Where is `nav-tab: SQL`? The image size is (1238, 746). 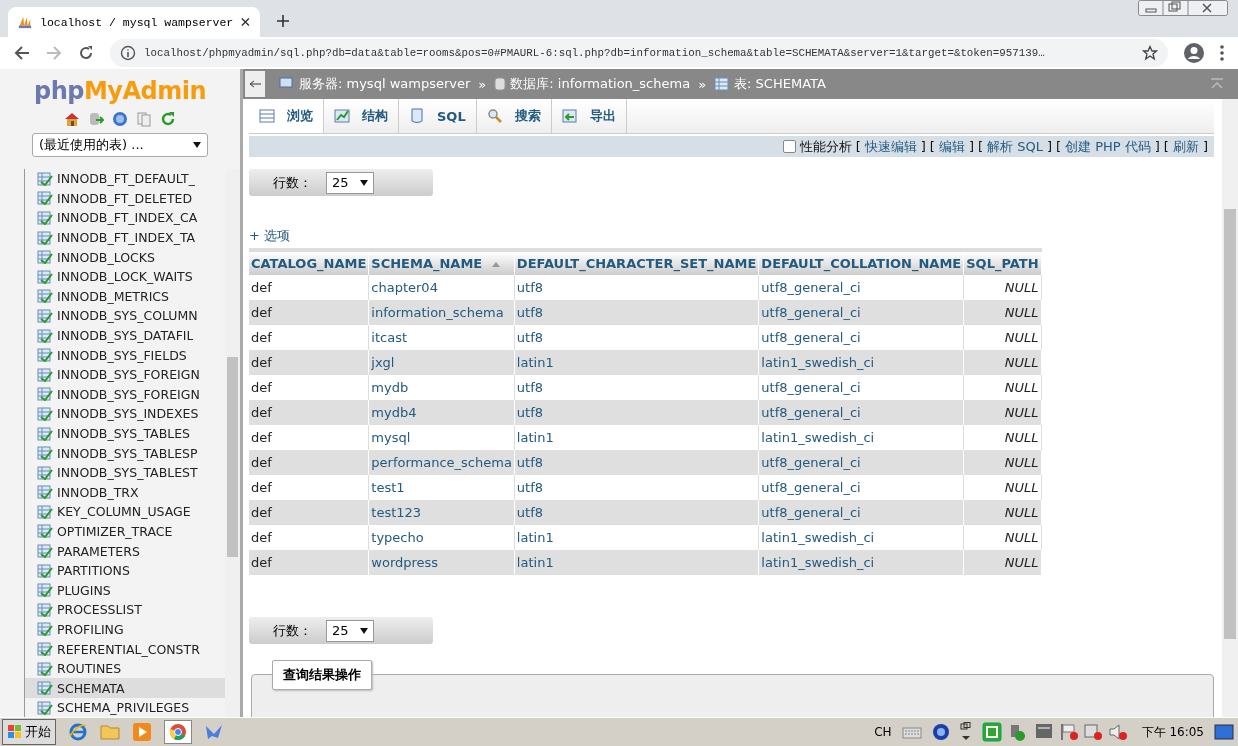
nav-tab: SQL is located at coordinates (438, 116).